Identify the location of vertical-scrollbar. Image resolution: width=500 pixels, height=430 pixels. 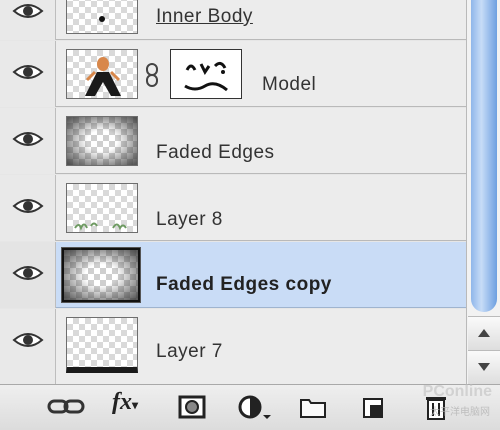
(483, 192).